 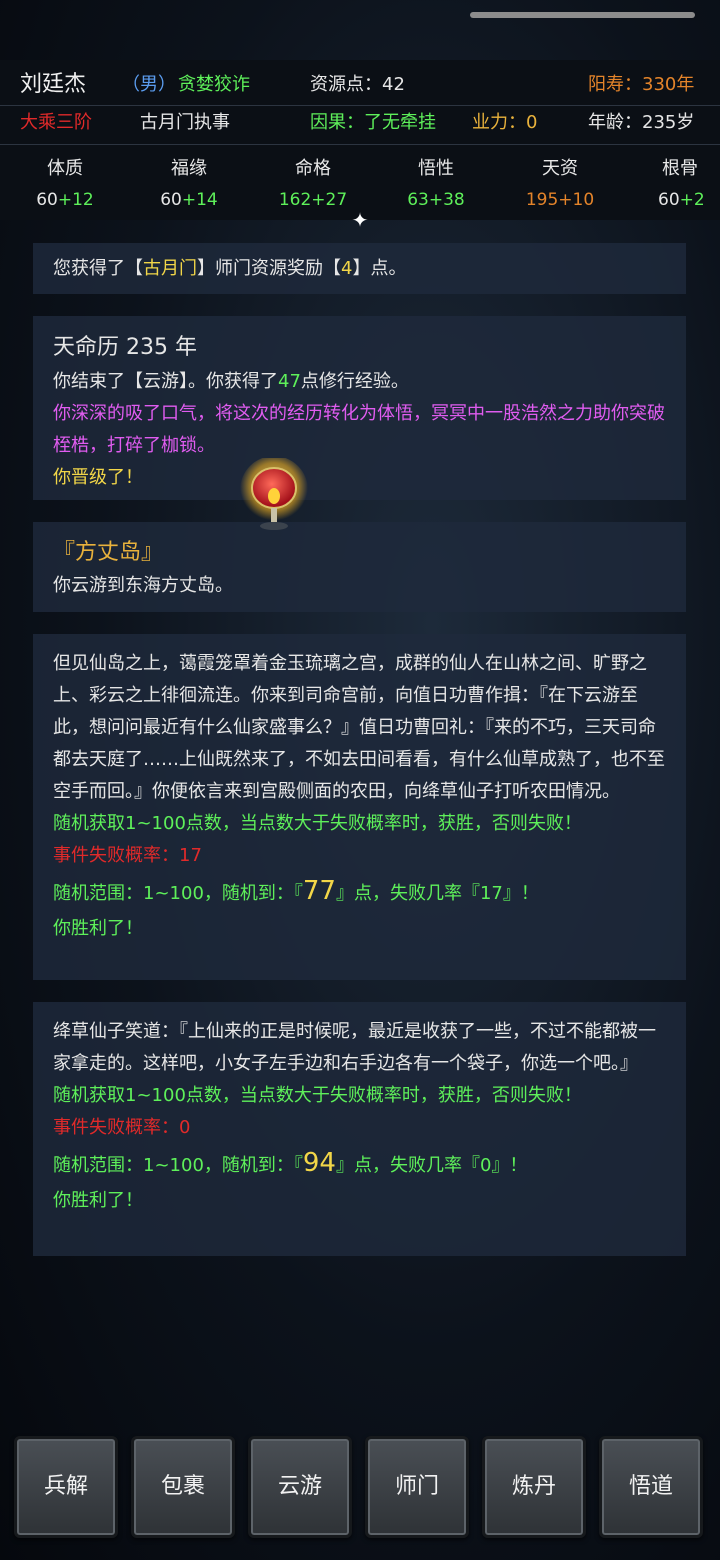 What do you see at coordinates (290, 1163) in the screenshot?
I see `event-roll: 随机范围：1~100，随机到：『94』点，失败几率『0』！` at bounding box center [290, 1163].